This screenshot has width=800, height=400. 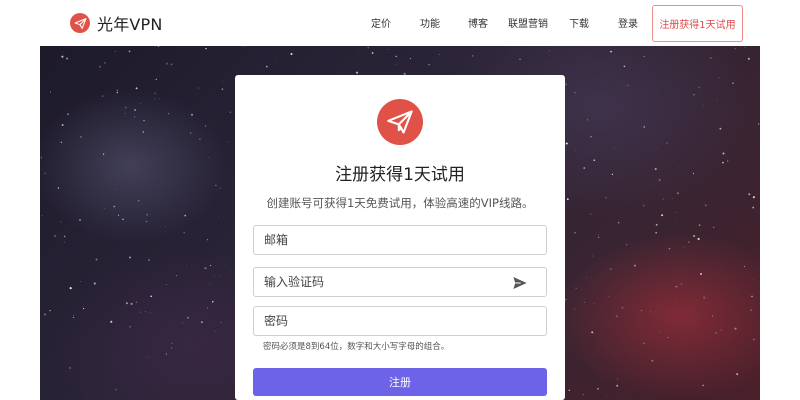 I want to click on signup-cta-button: 注册获得1天试用, so click(x=697, y=23).